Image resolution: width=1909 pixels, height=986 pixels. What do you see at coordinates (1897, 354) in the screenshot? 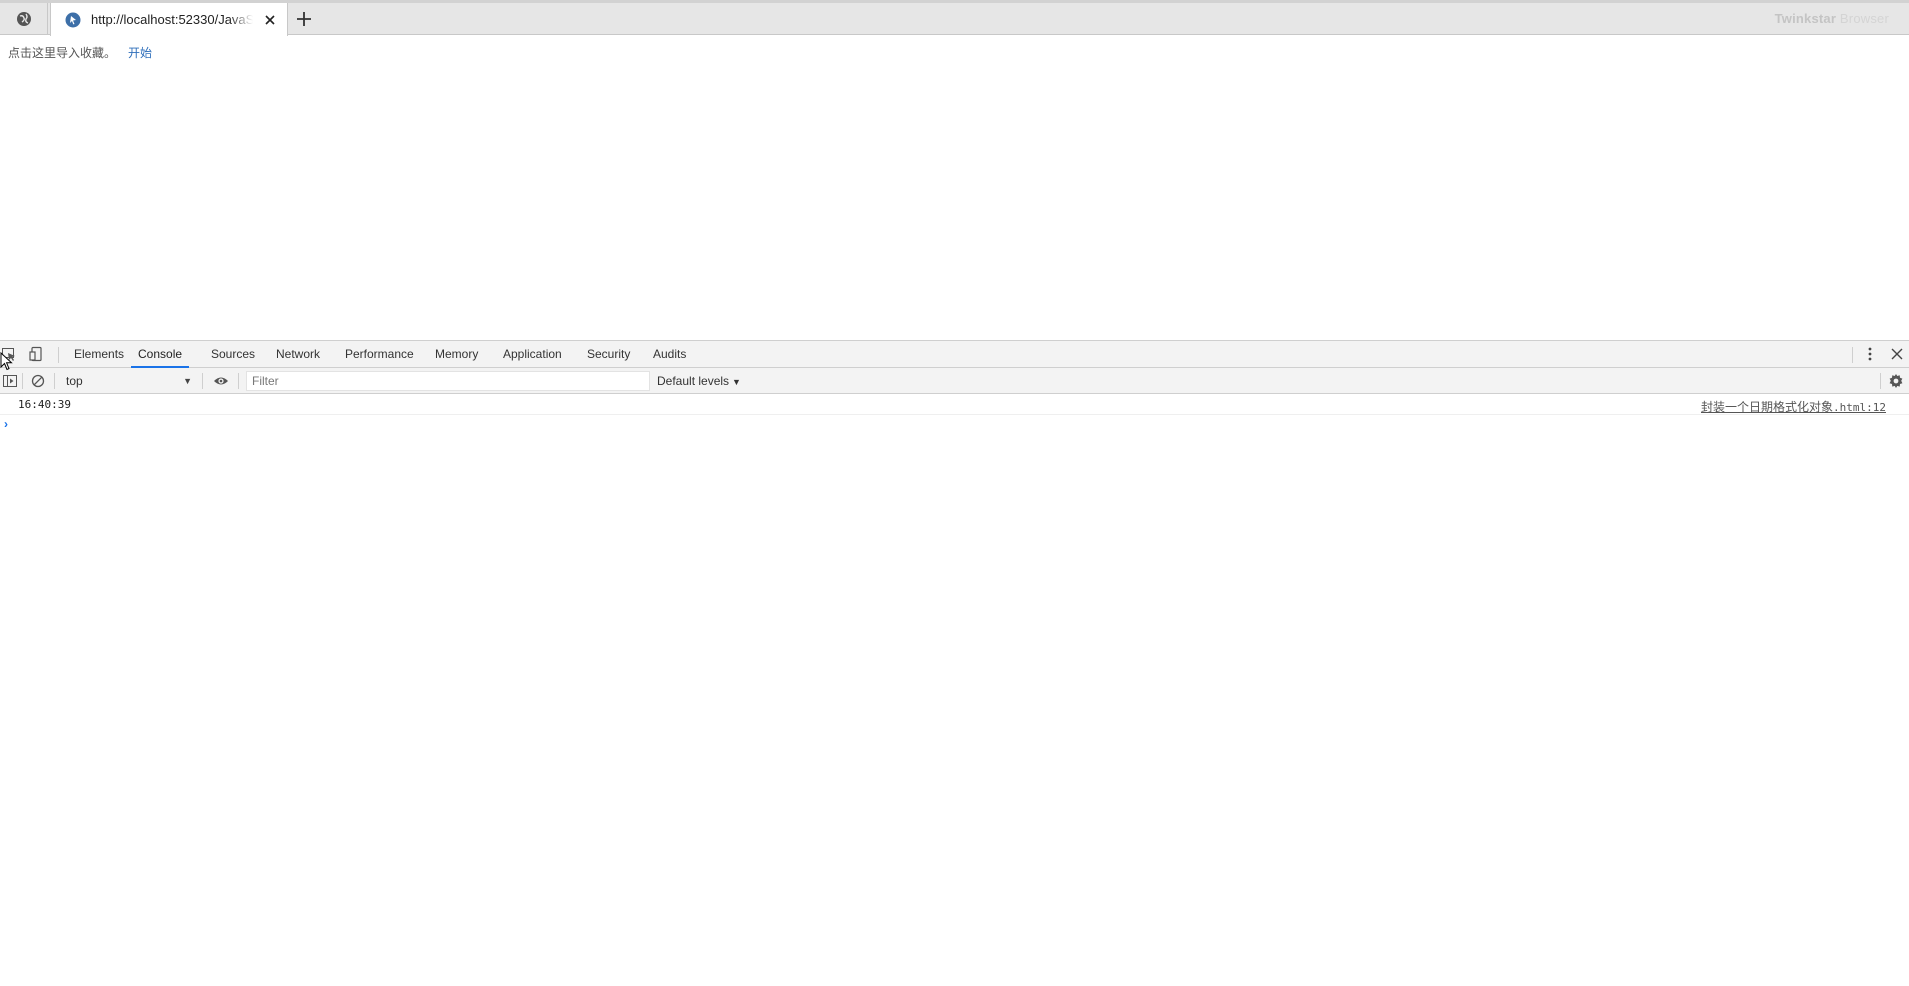
I see `close-devtools-icon` at bounding box center [1897, 354].